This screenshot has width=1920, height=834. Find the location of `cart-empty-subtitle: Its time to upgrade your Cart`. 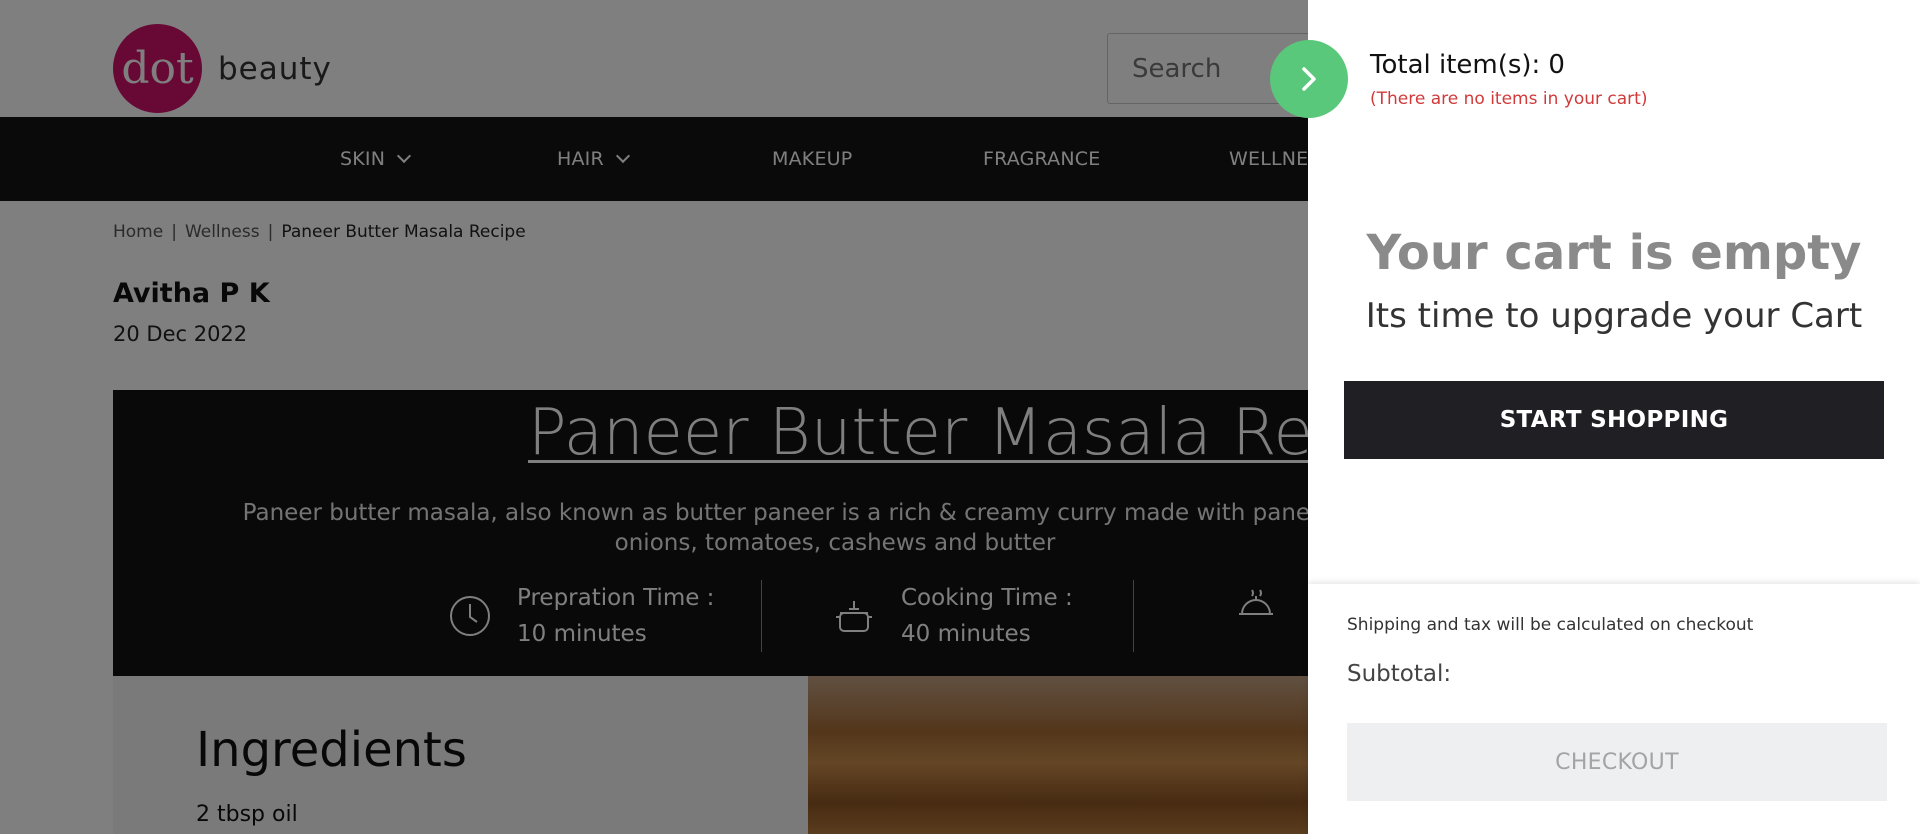

cart-empty-subtitle: Its time to upgrade your Cart is located at coordinates (1614, 316).